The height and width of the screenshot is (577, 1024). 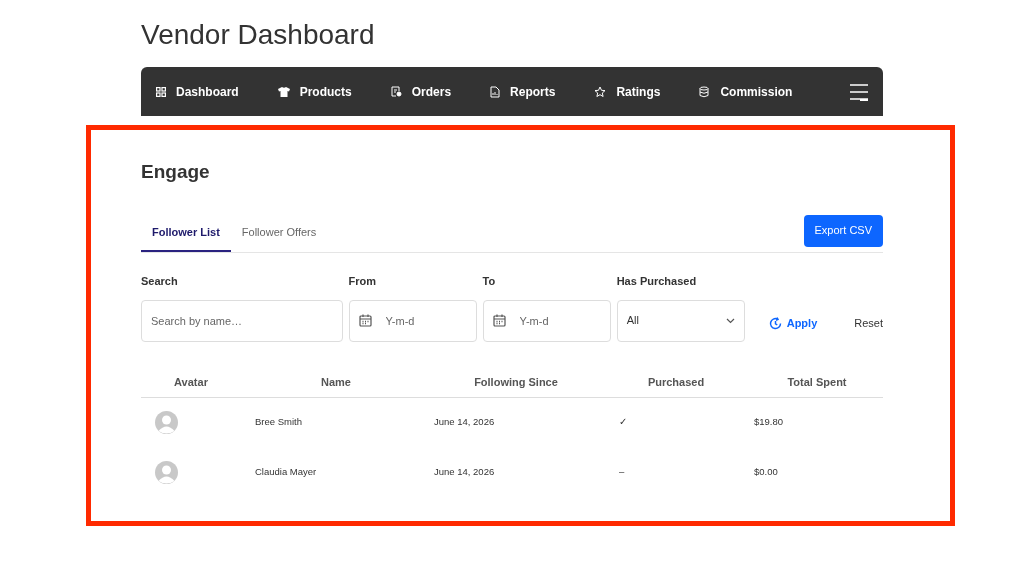 What do you see at coordinates (336, 382) in the screenshot?
I see `column-header: Name` at bounding box center [336, 382].